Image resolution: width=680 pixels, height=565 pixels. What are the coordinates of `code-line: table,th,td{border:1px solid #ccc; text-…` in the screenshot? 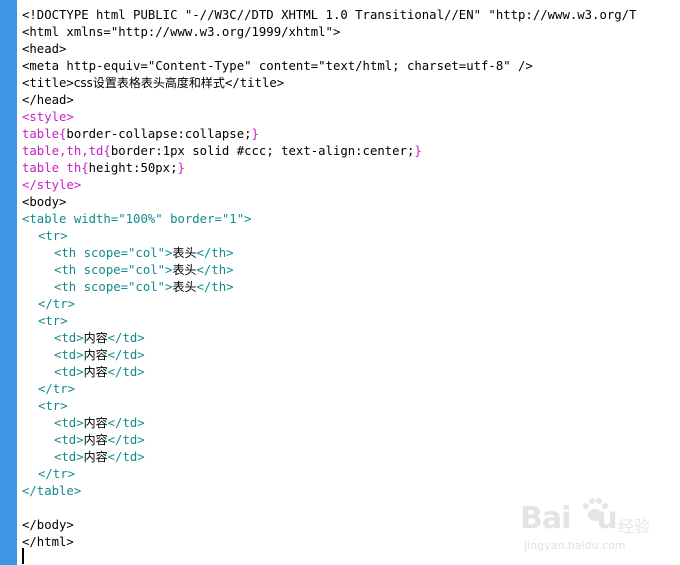 It's located at (222, 151).